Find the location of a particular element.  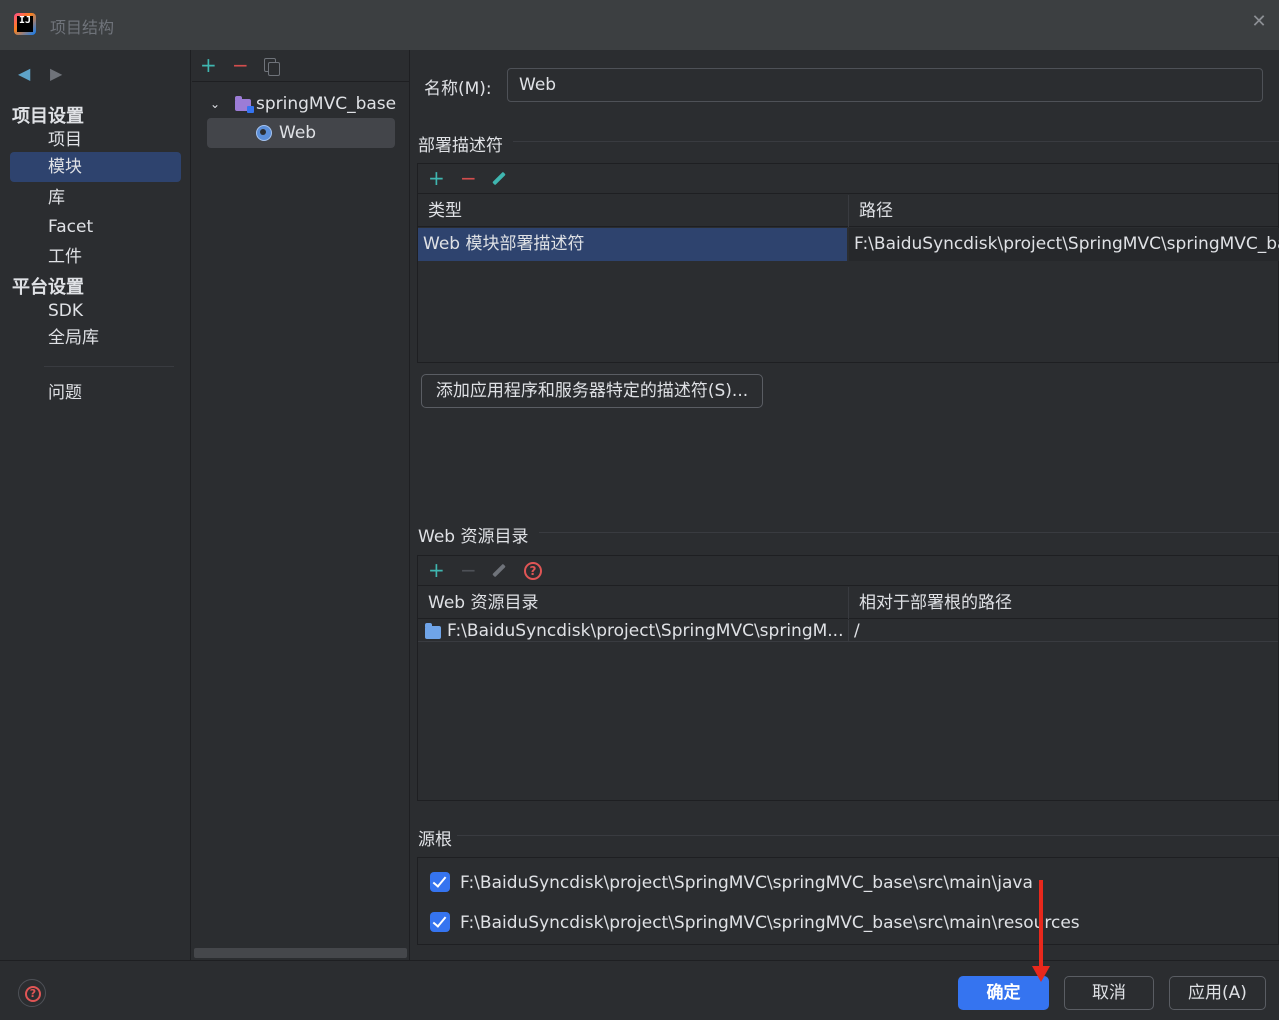

nav-divider is located at coordinates (109, 366).